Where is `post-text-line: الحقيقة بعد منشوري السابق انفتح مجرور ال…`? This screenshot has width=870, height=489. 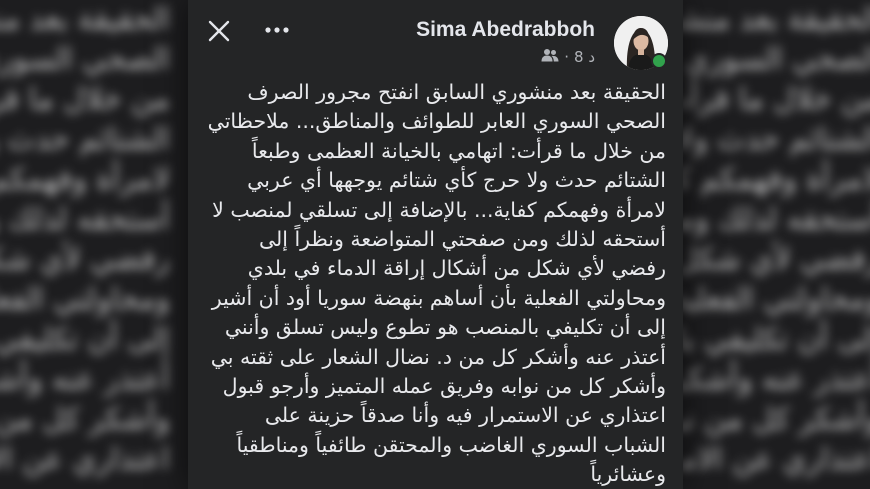 post-text-line: الحقيقة بعد منشوري السابق انفتح مجرور ال… is located at coordinates (456, 92).